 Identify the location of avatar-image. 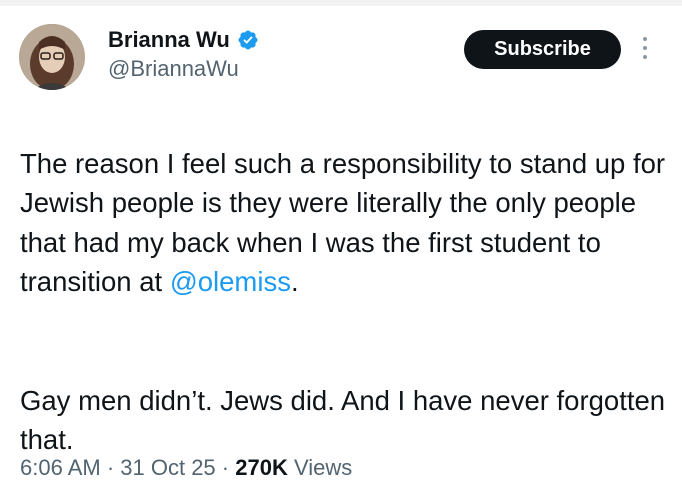
(52, 57).